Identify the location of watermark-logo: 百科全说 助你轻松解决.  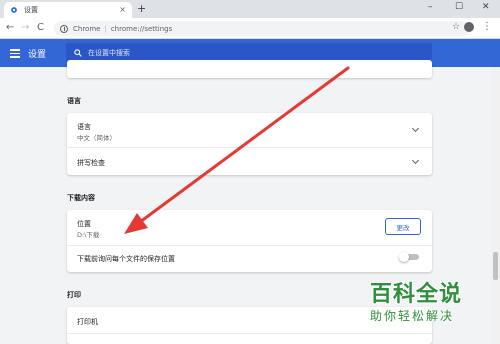
(431, 311).